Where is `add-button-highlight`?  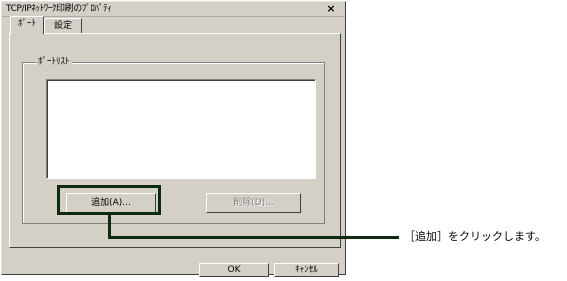
add-button-highlight is located at coordinates (109, 200).